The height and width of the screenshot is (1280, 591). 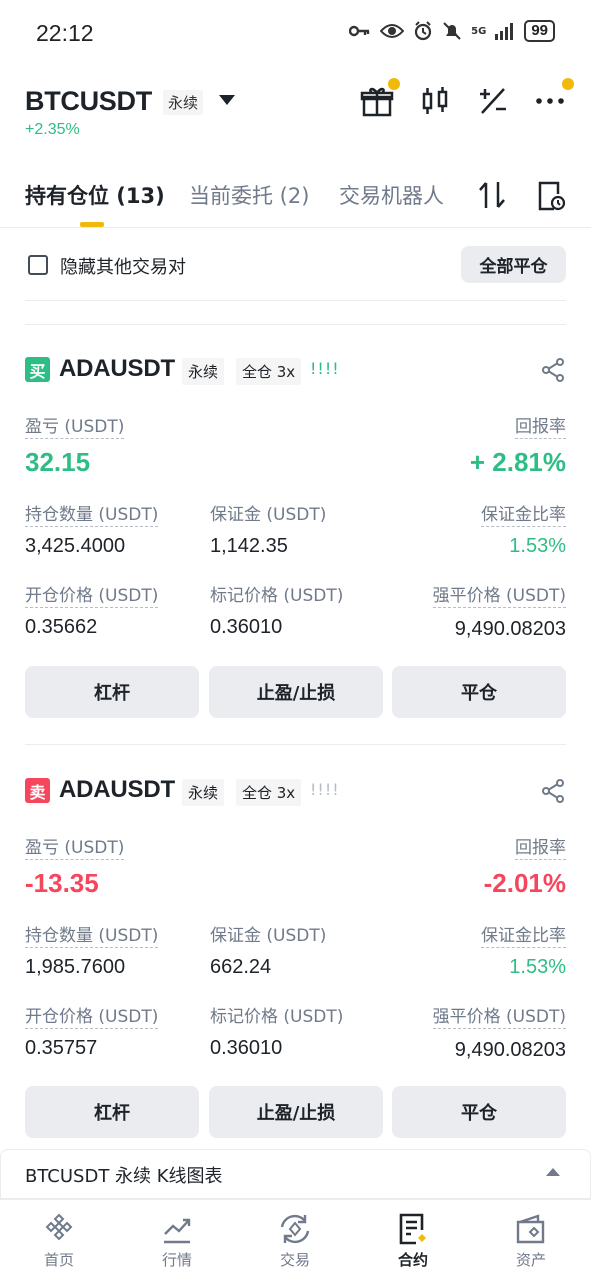 I want to click on status-time: 22:12, so click(x=65, y=33).